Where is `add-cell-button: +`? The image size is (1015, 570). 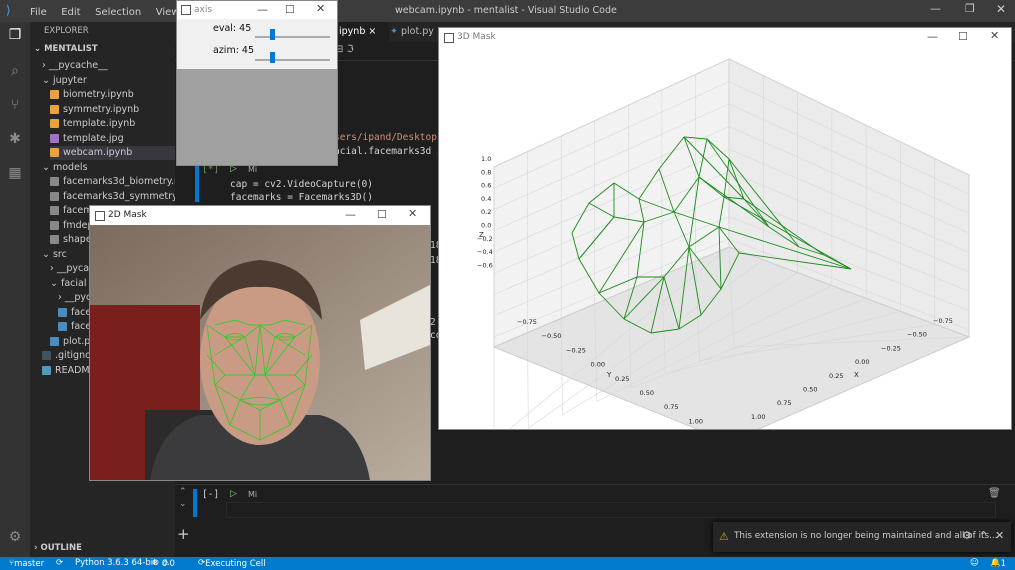 add-cell-button: + is located at coordinates (183, 534).